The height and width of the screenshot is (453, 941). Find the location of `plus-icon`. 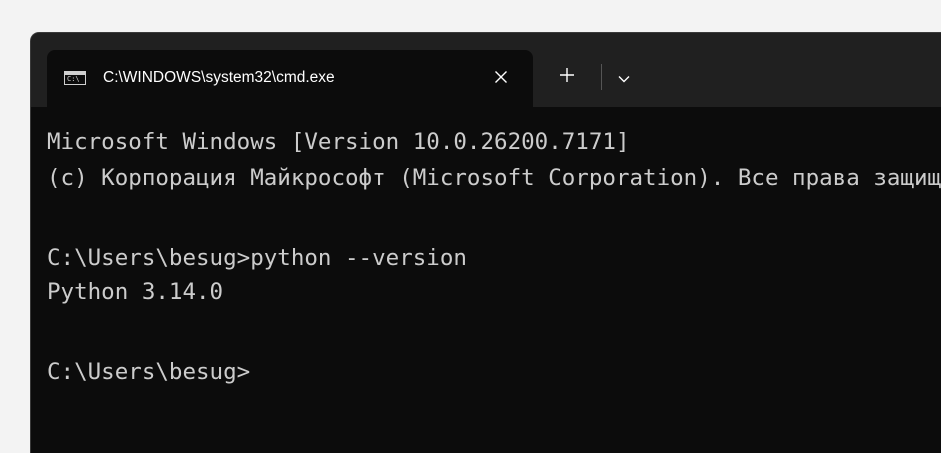

plus-icon is located at coordinates (567, 77).